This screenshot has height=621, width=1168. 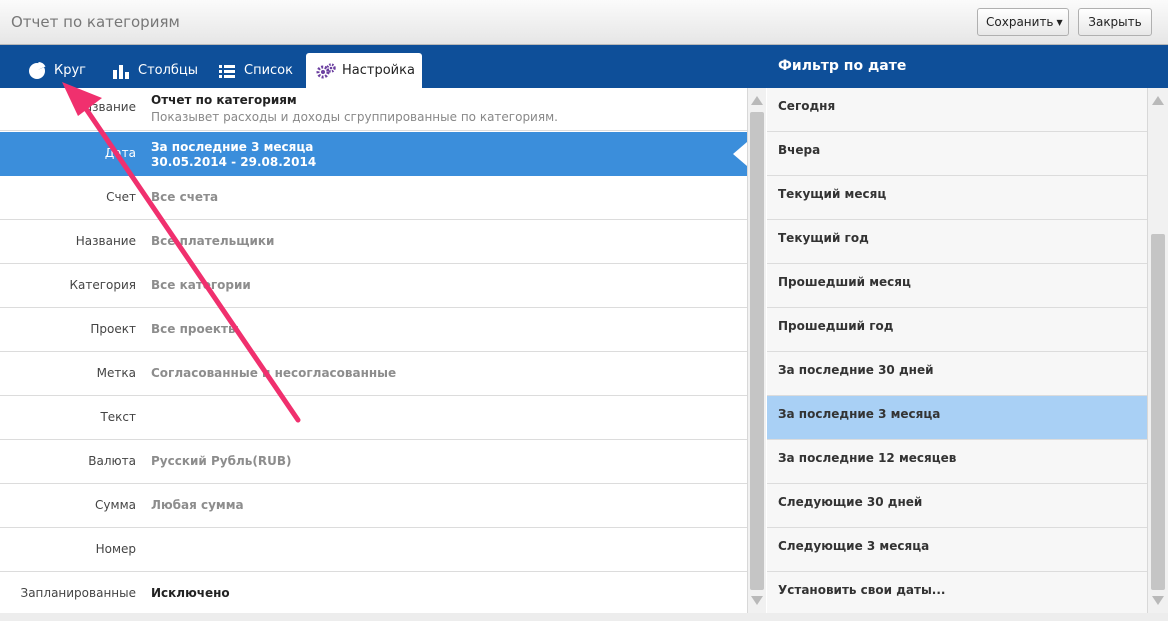 I want to click on setting-value: Любая сумма, so click(x=197, y=505).